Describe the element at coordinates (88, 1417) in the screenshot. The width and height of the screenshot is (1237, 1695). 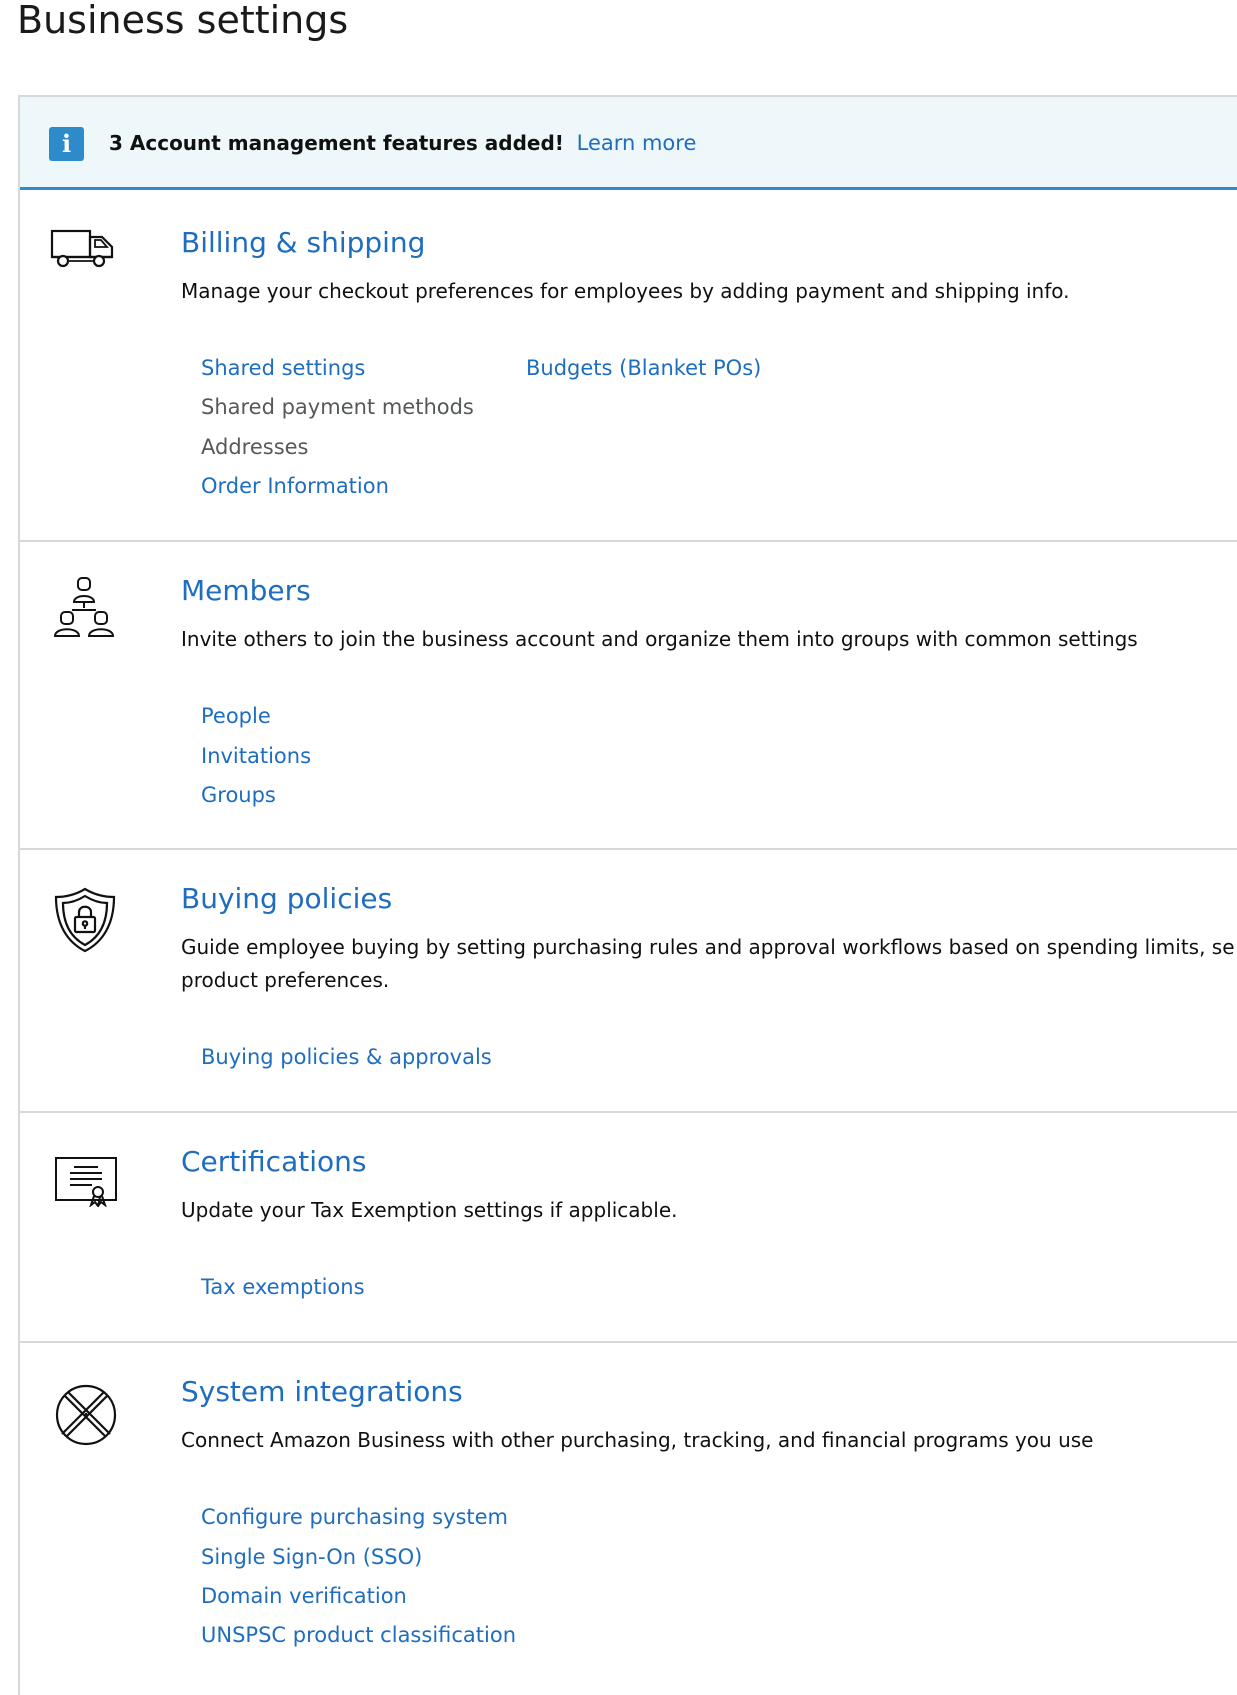
I see `integration-icon` at that location.